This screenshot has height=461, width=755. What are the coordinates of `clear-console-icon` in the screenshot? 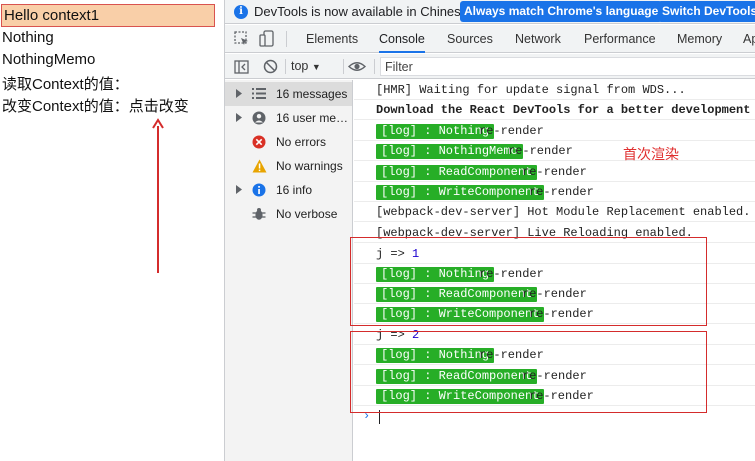 It's located at (270, 66).